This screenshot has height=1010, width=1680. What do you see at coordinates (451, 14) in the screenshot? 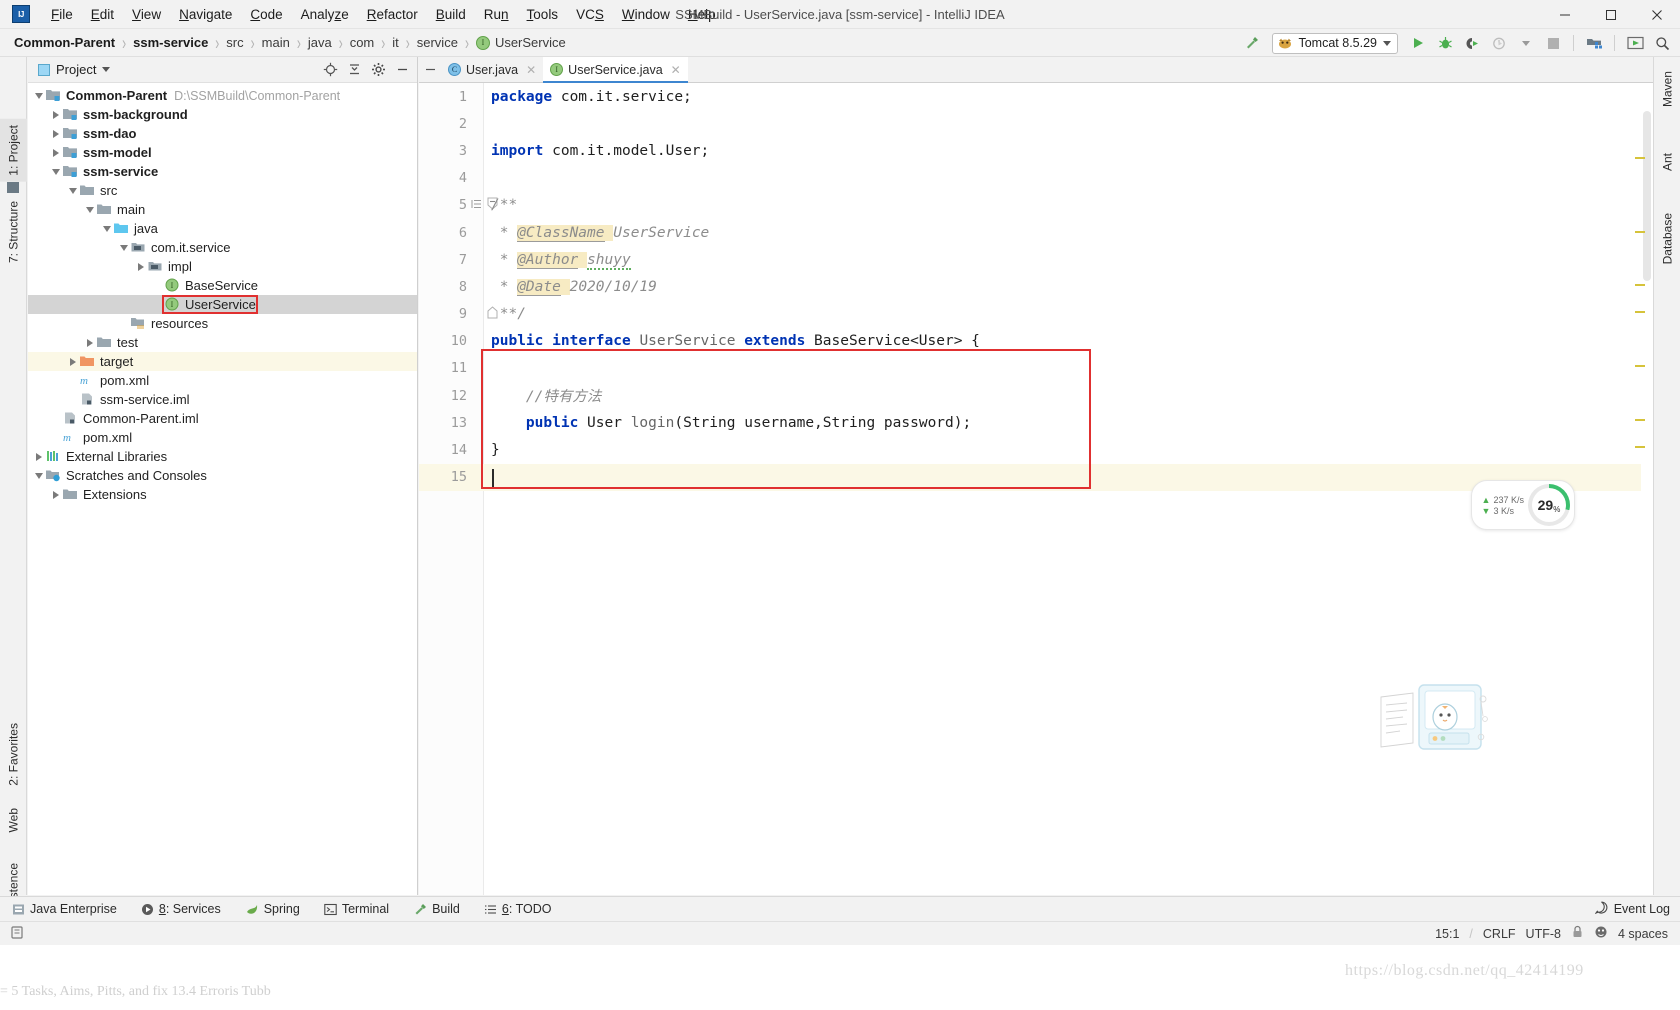
I see `menu-build: Build` at bounding box center [451, 14].